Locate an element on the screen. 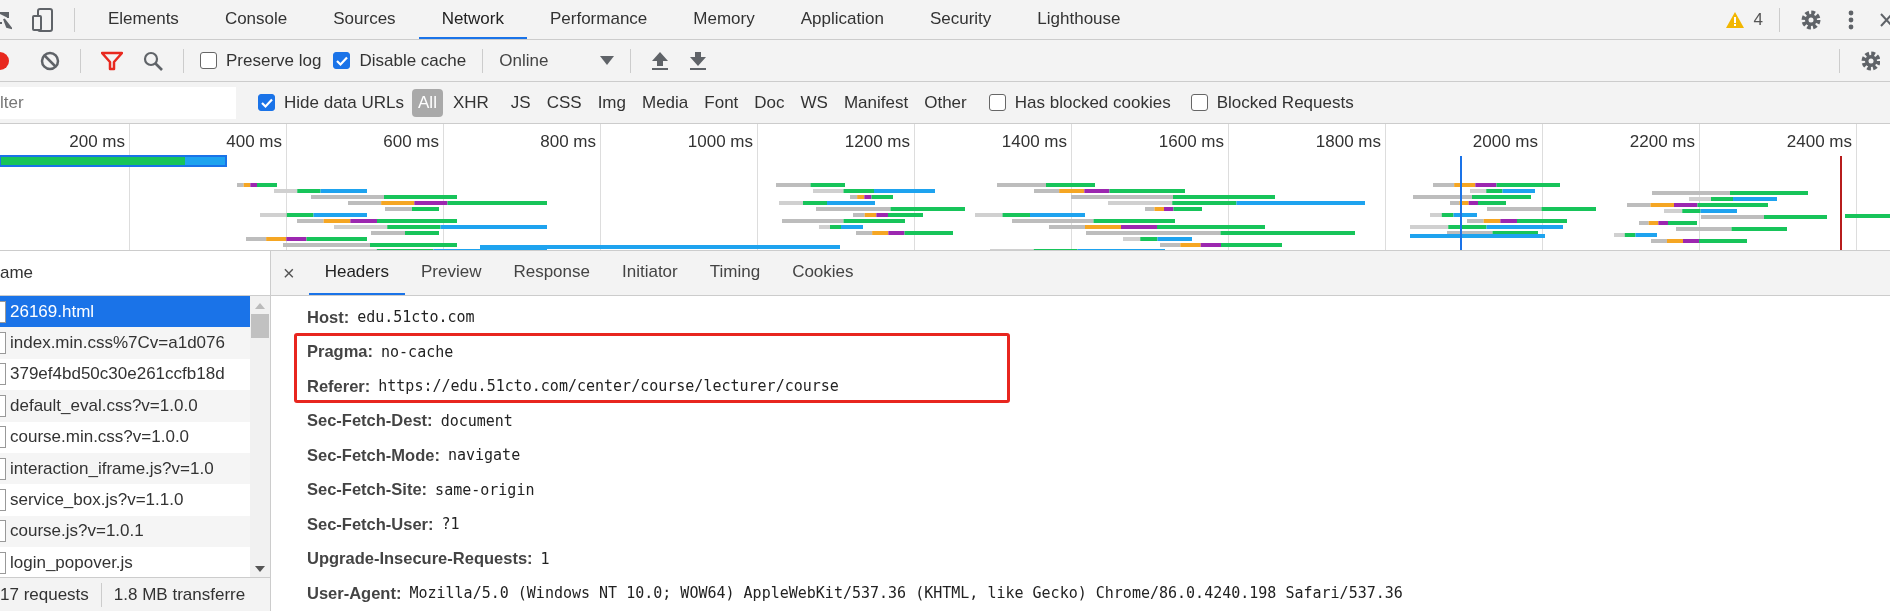  header-value: Mozilla/5.0 (Windows NT 10.0; WOW64) AppleWebKit/537.36 (KHTML, like Gecko) Chrome/86.0.4240.198 Safari/537.36 is located at coordinates (906, 593).